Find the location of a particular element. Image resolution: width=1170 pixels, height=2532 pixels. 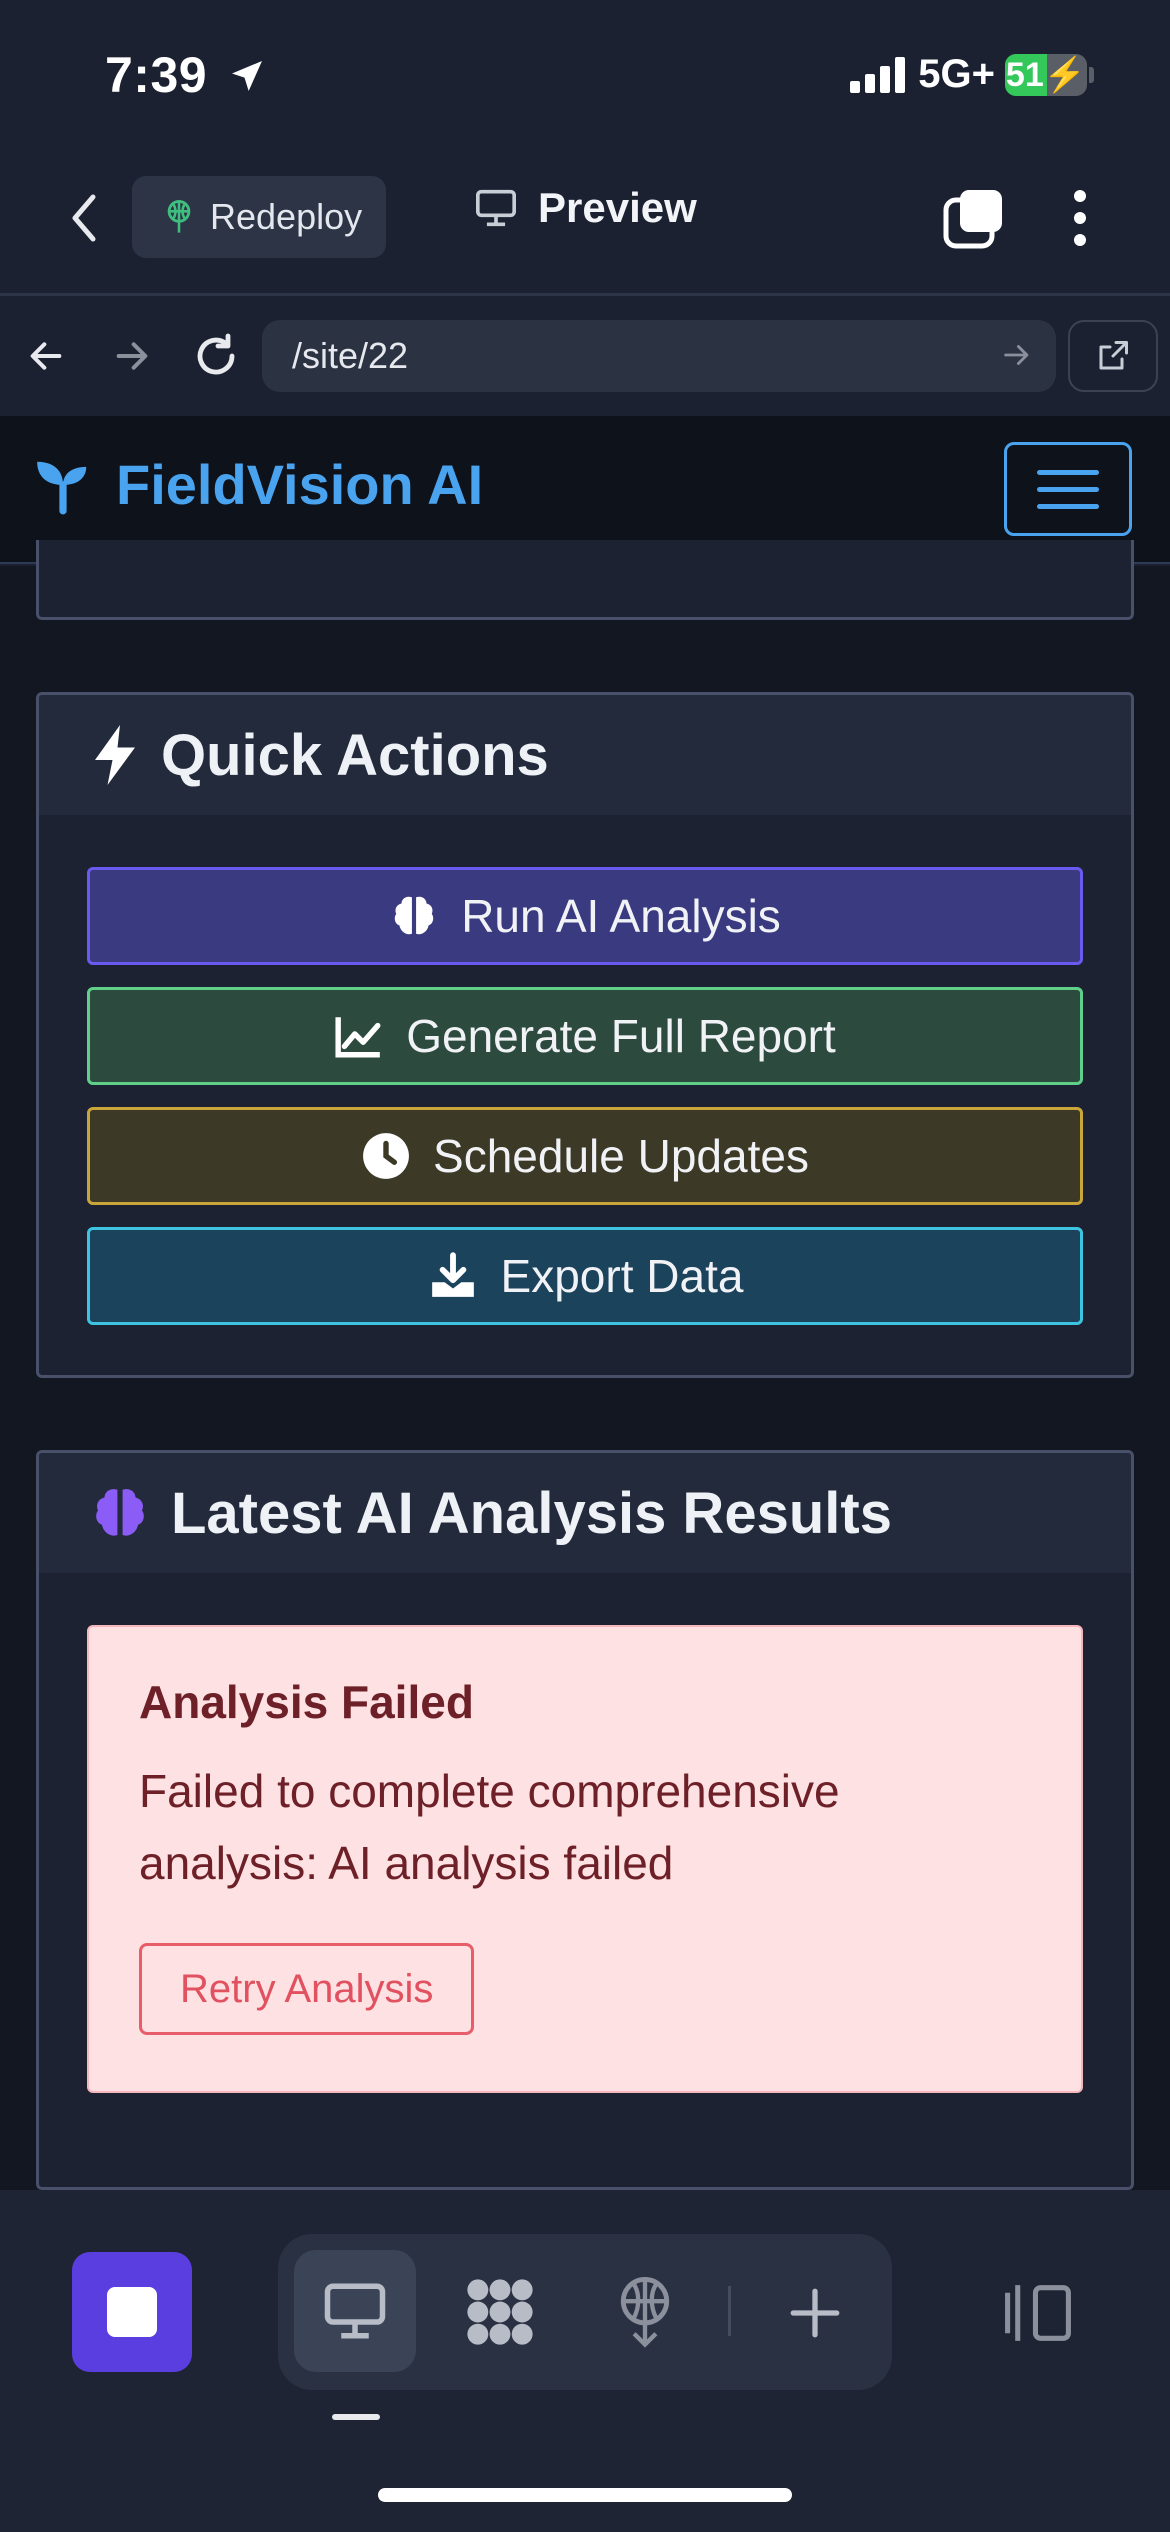

battery-icon: 51⚡ is located at coordinates (1049, 74).